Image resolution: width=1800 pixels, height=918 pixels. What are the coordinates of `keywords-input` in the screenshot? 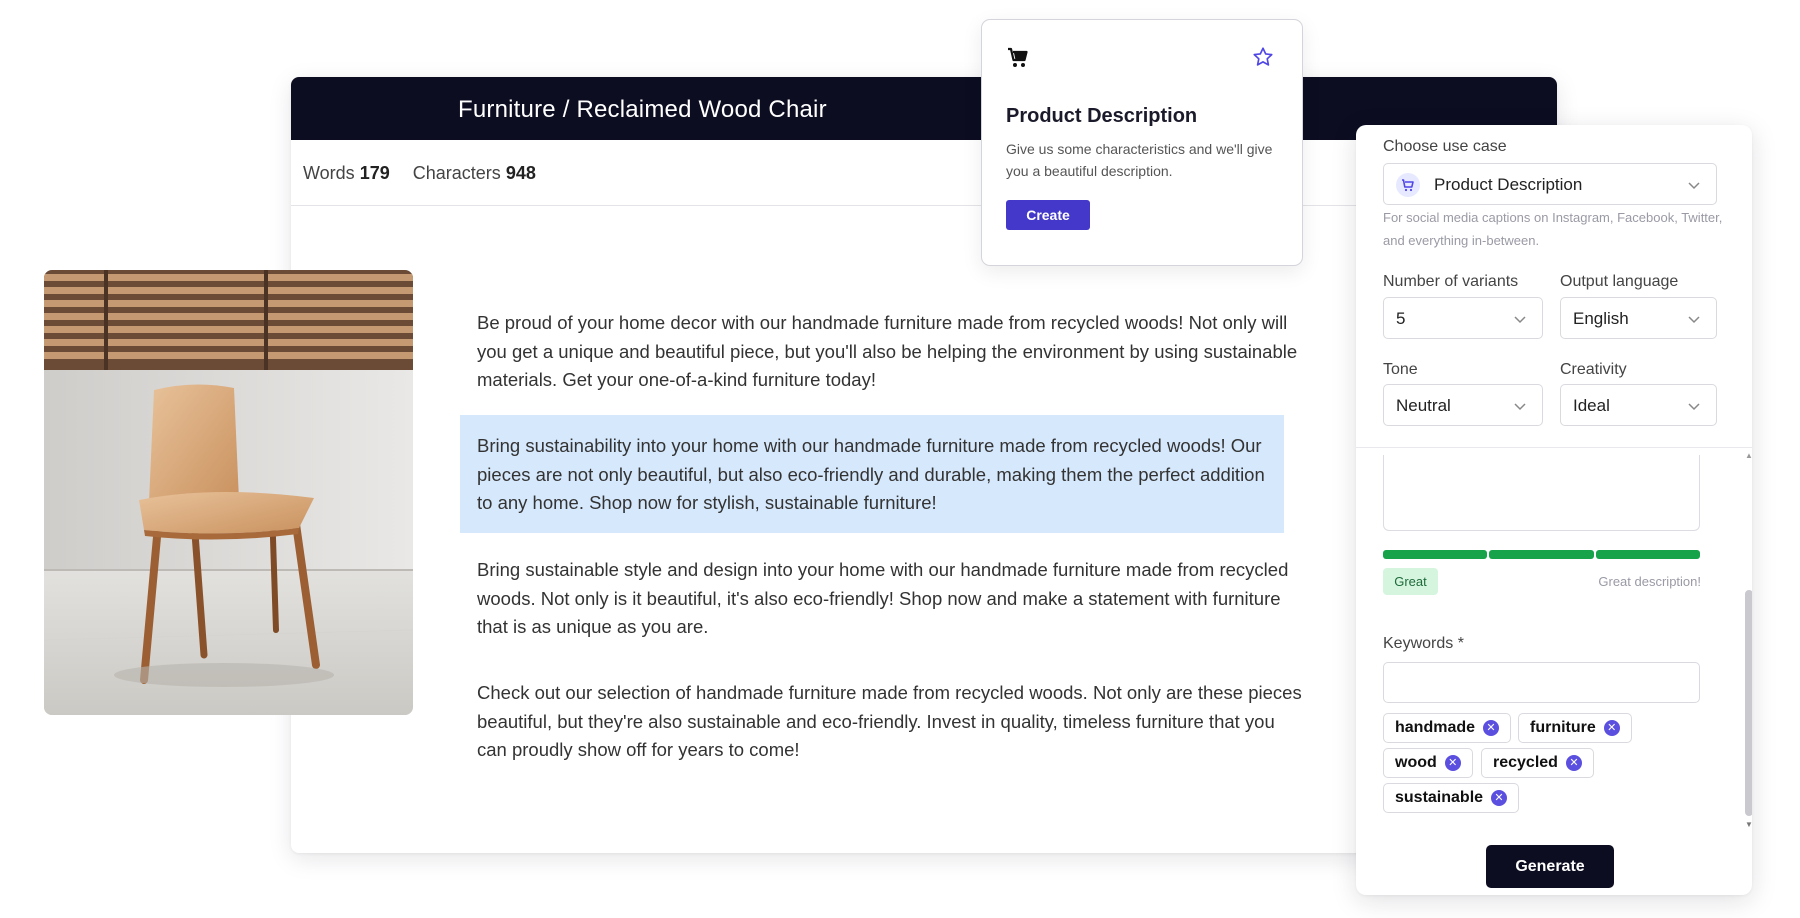 It's located at (1541, 682).